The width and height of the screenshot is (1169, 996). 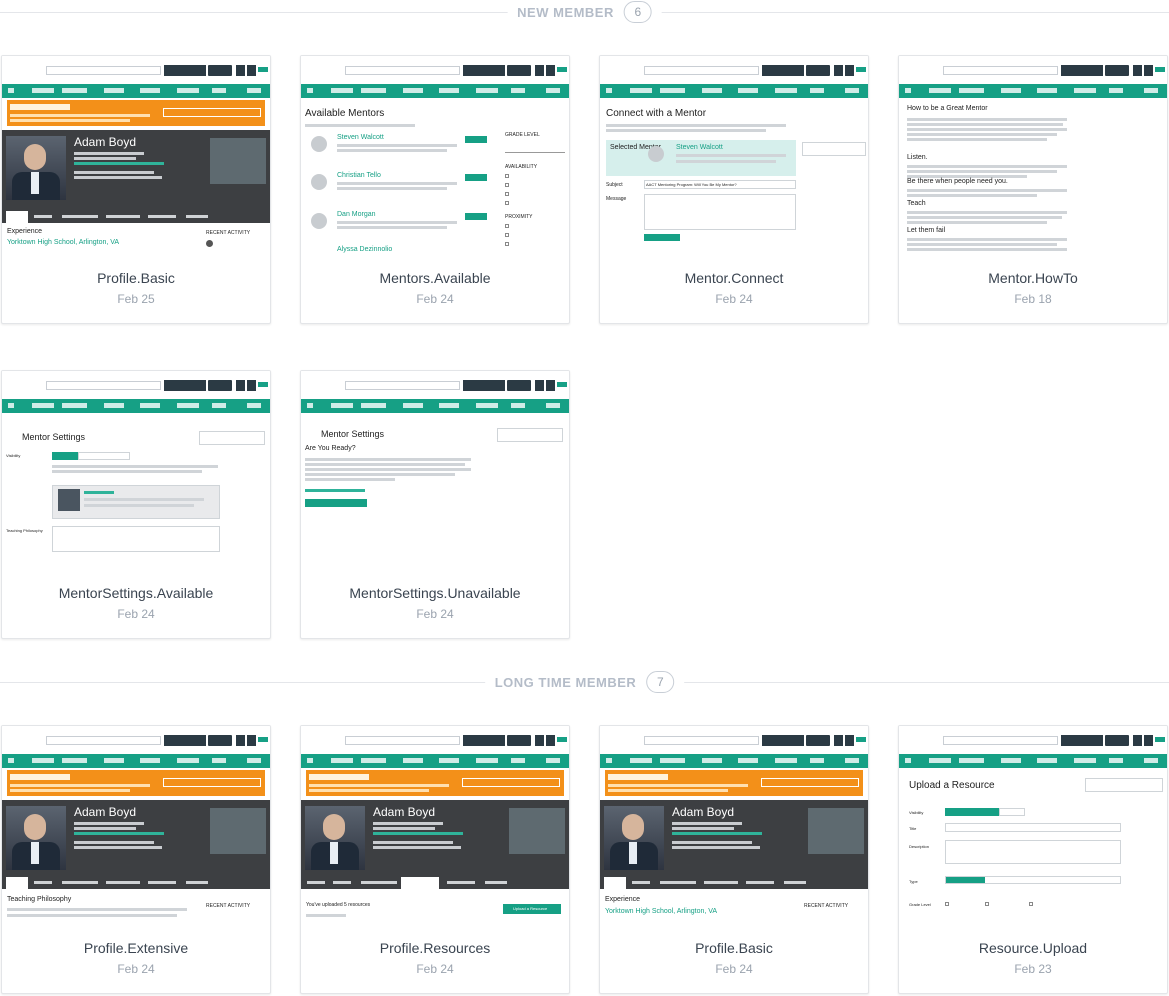 What do you see at coordinates (656, 113) in the screenshot?
I see `thumb-heading: Connect with a Mentor` at bounding box center [656, 113].